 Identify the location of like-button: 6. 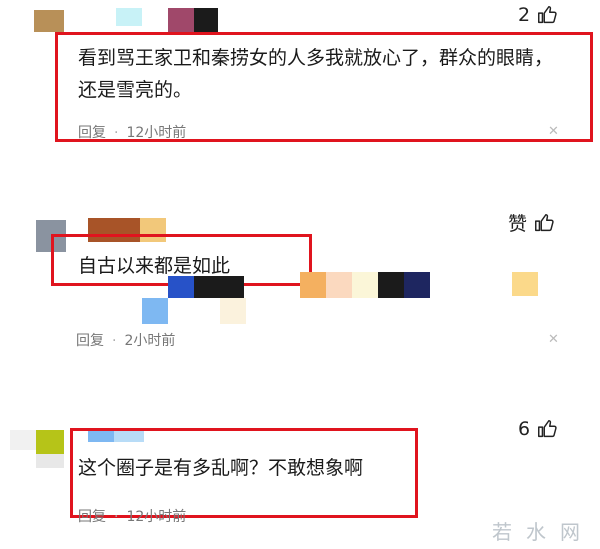
(538, 429).